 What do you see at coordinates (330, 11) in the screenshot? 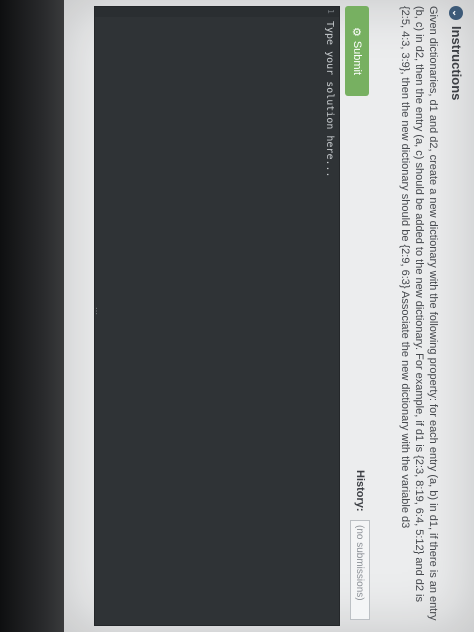
I see `line-number: 1` at bounding box center [330, 11].